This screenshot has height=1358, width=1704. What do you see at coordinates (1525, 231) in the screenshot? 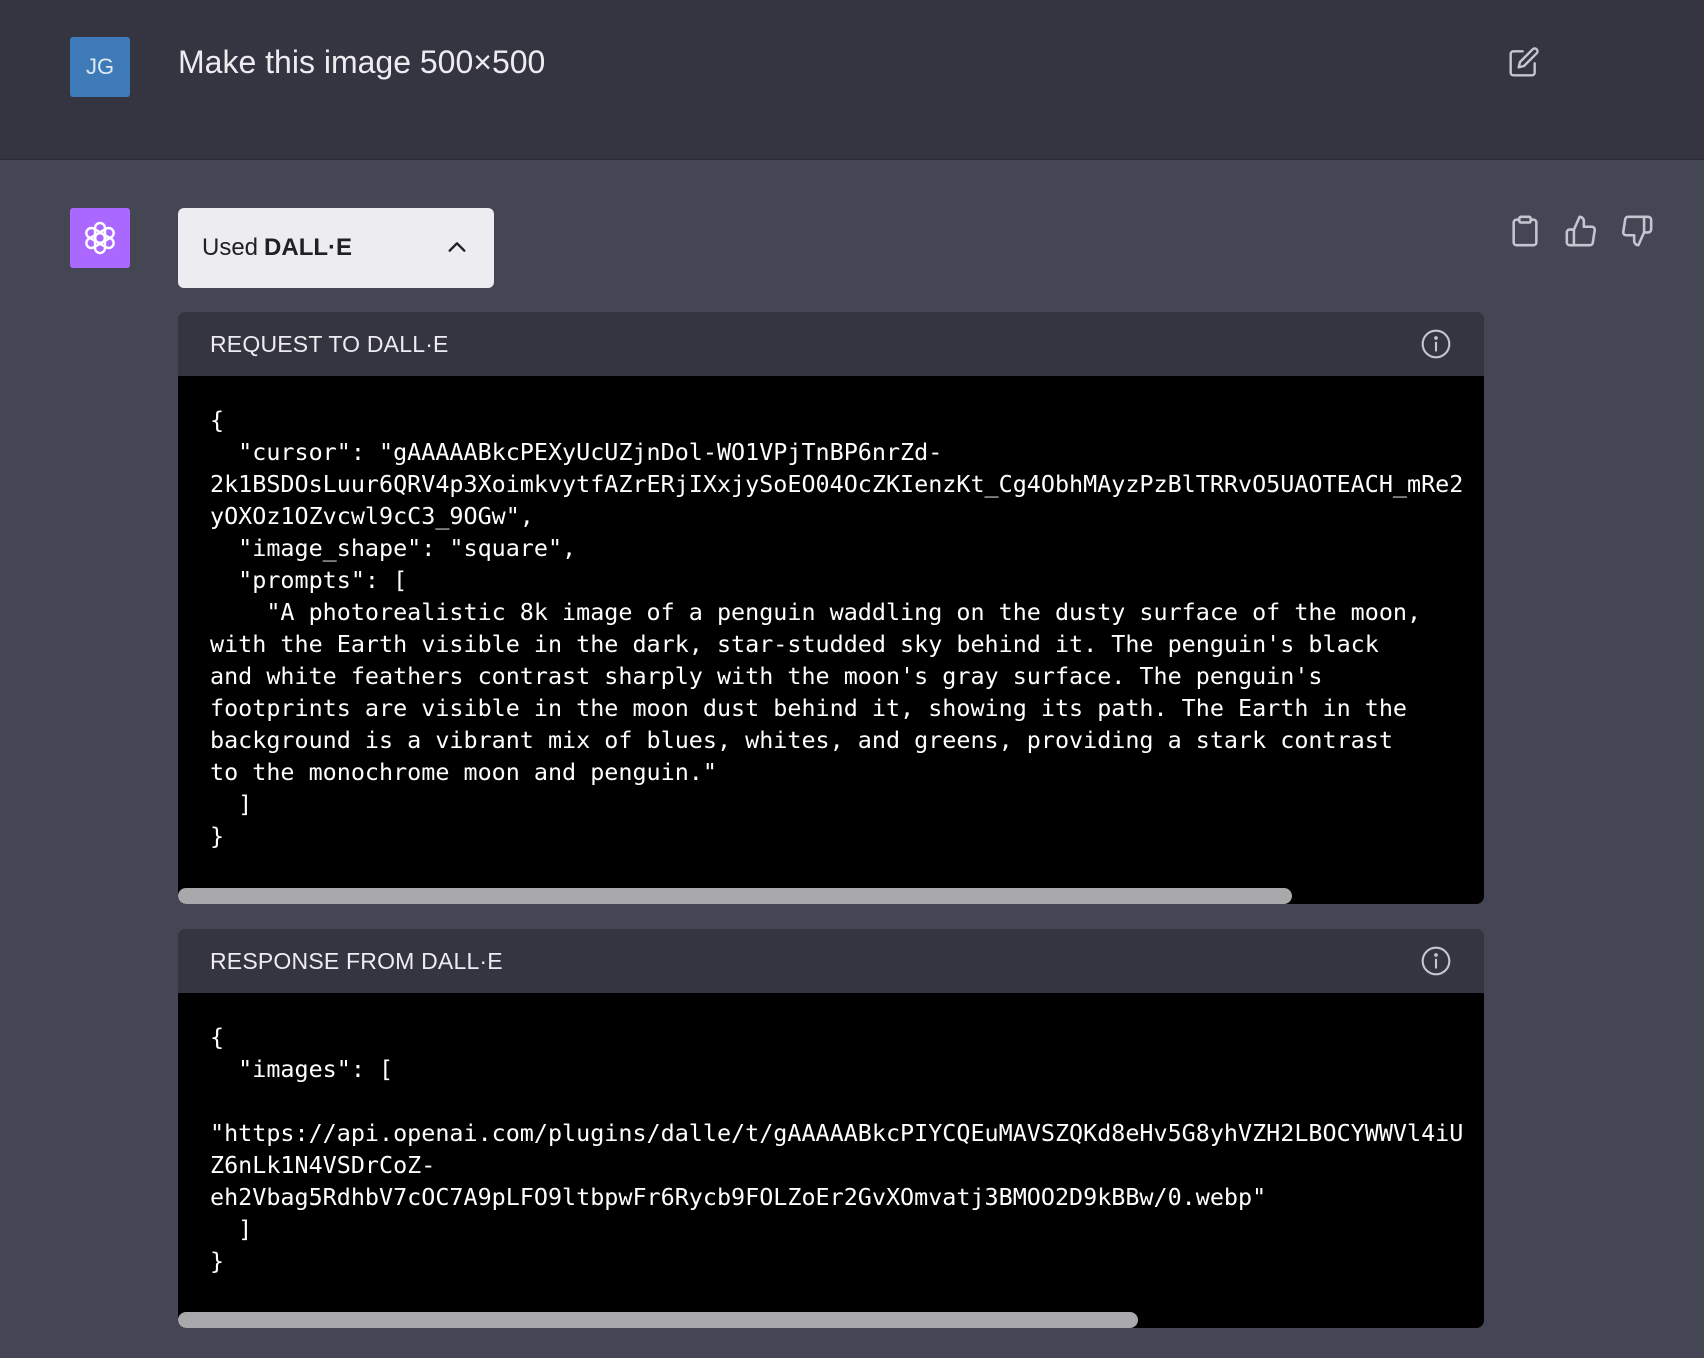
I see `clipboard-icon` at bounding box center [1525, 231].